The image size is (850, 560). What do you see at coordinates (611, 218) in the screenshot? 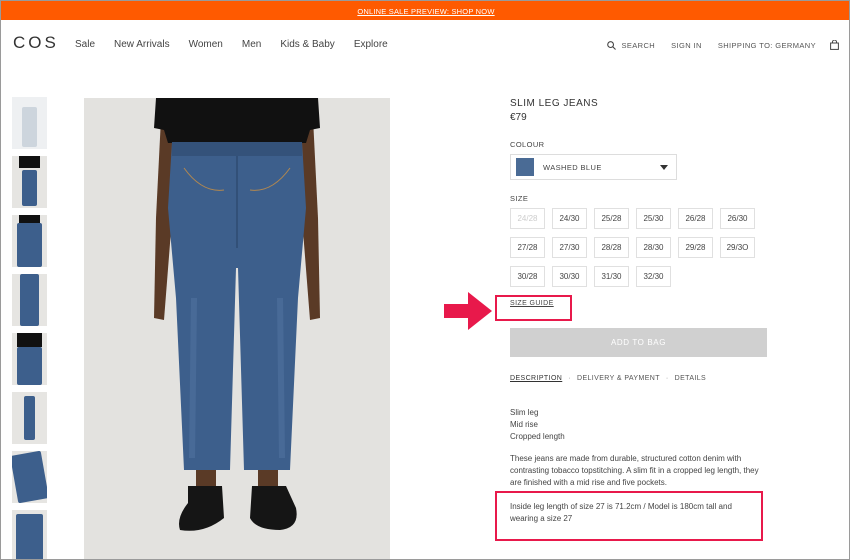
I see `size-option: 25/28` at bounding box center [611, 218].